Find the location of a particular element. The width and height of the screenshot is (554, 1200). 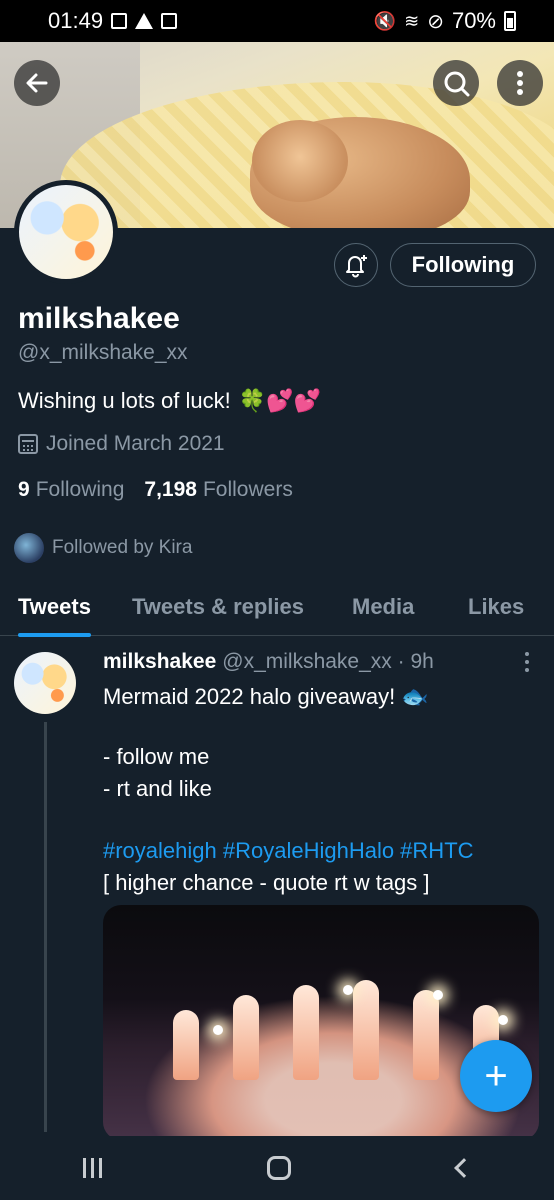

home-button is located at coordinates (279, 1168).